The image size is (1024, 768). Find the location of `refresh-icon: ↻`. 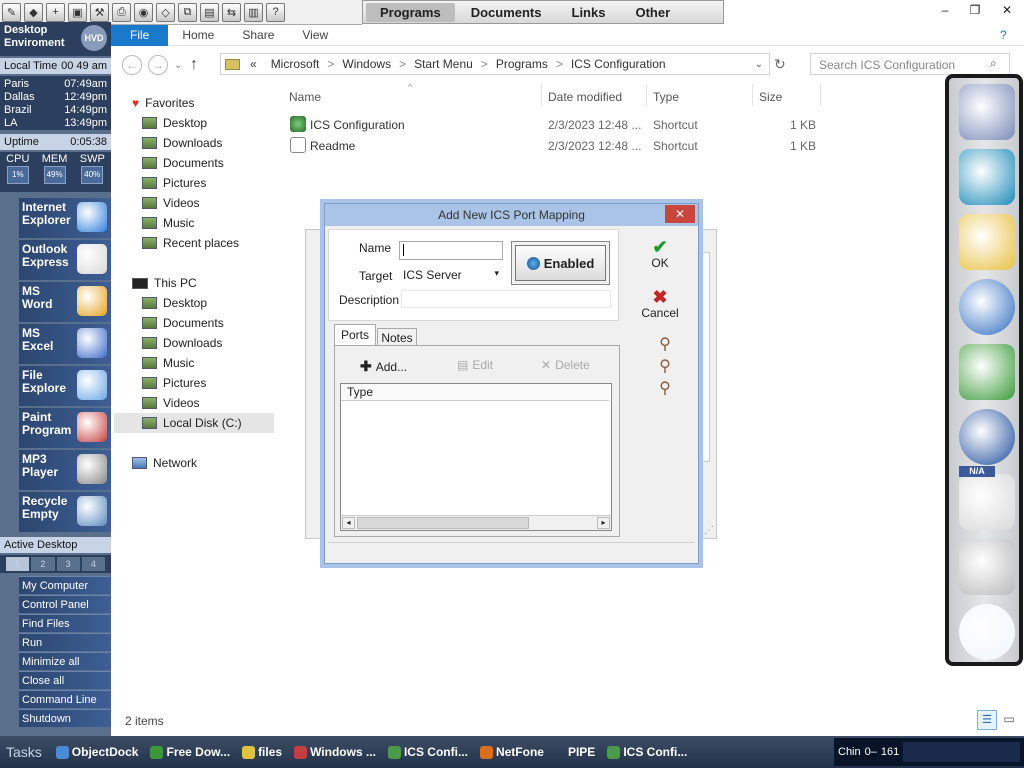

refresh-icon: ↻ is located at coordinates (780, 64).